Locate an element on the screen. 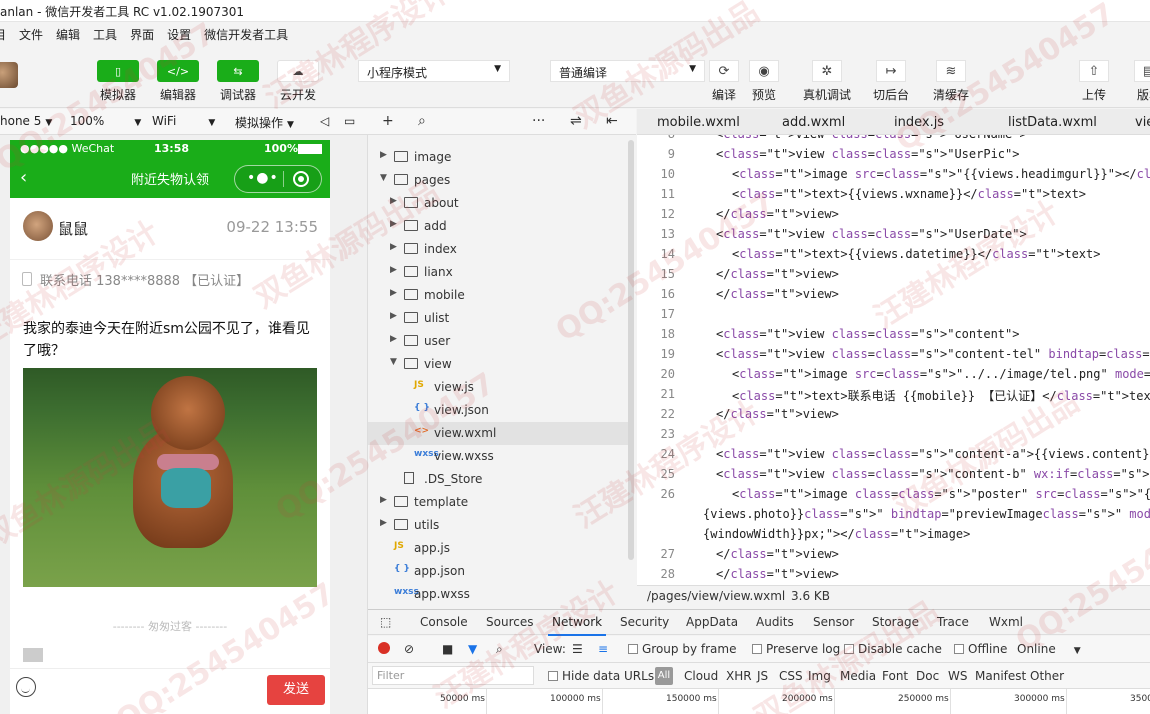 Image resolution: width=1150 pixels, height=714 pixels. tree-item-view: ▼ view is located at coordinates (499, 364).